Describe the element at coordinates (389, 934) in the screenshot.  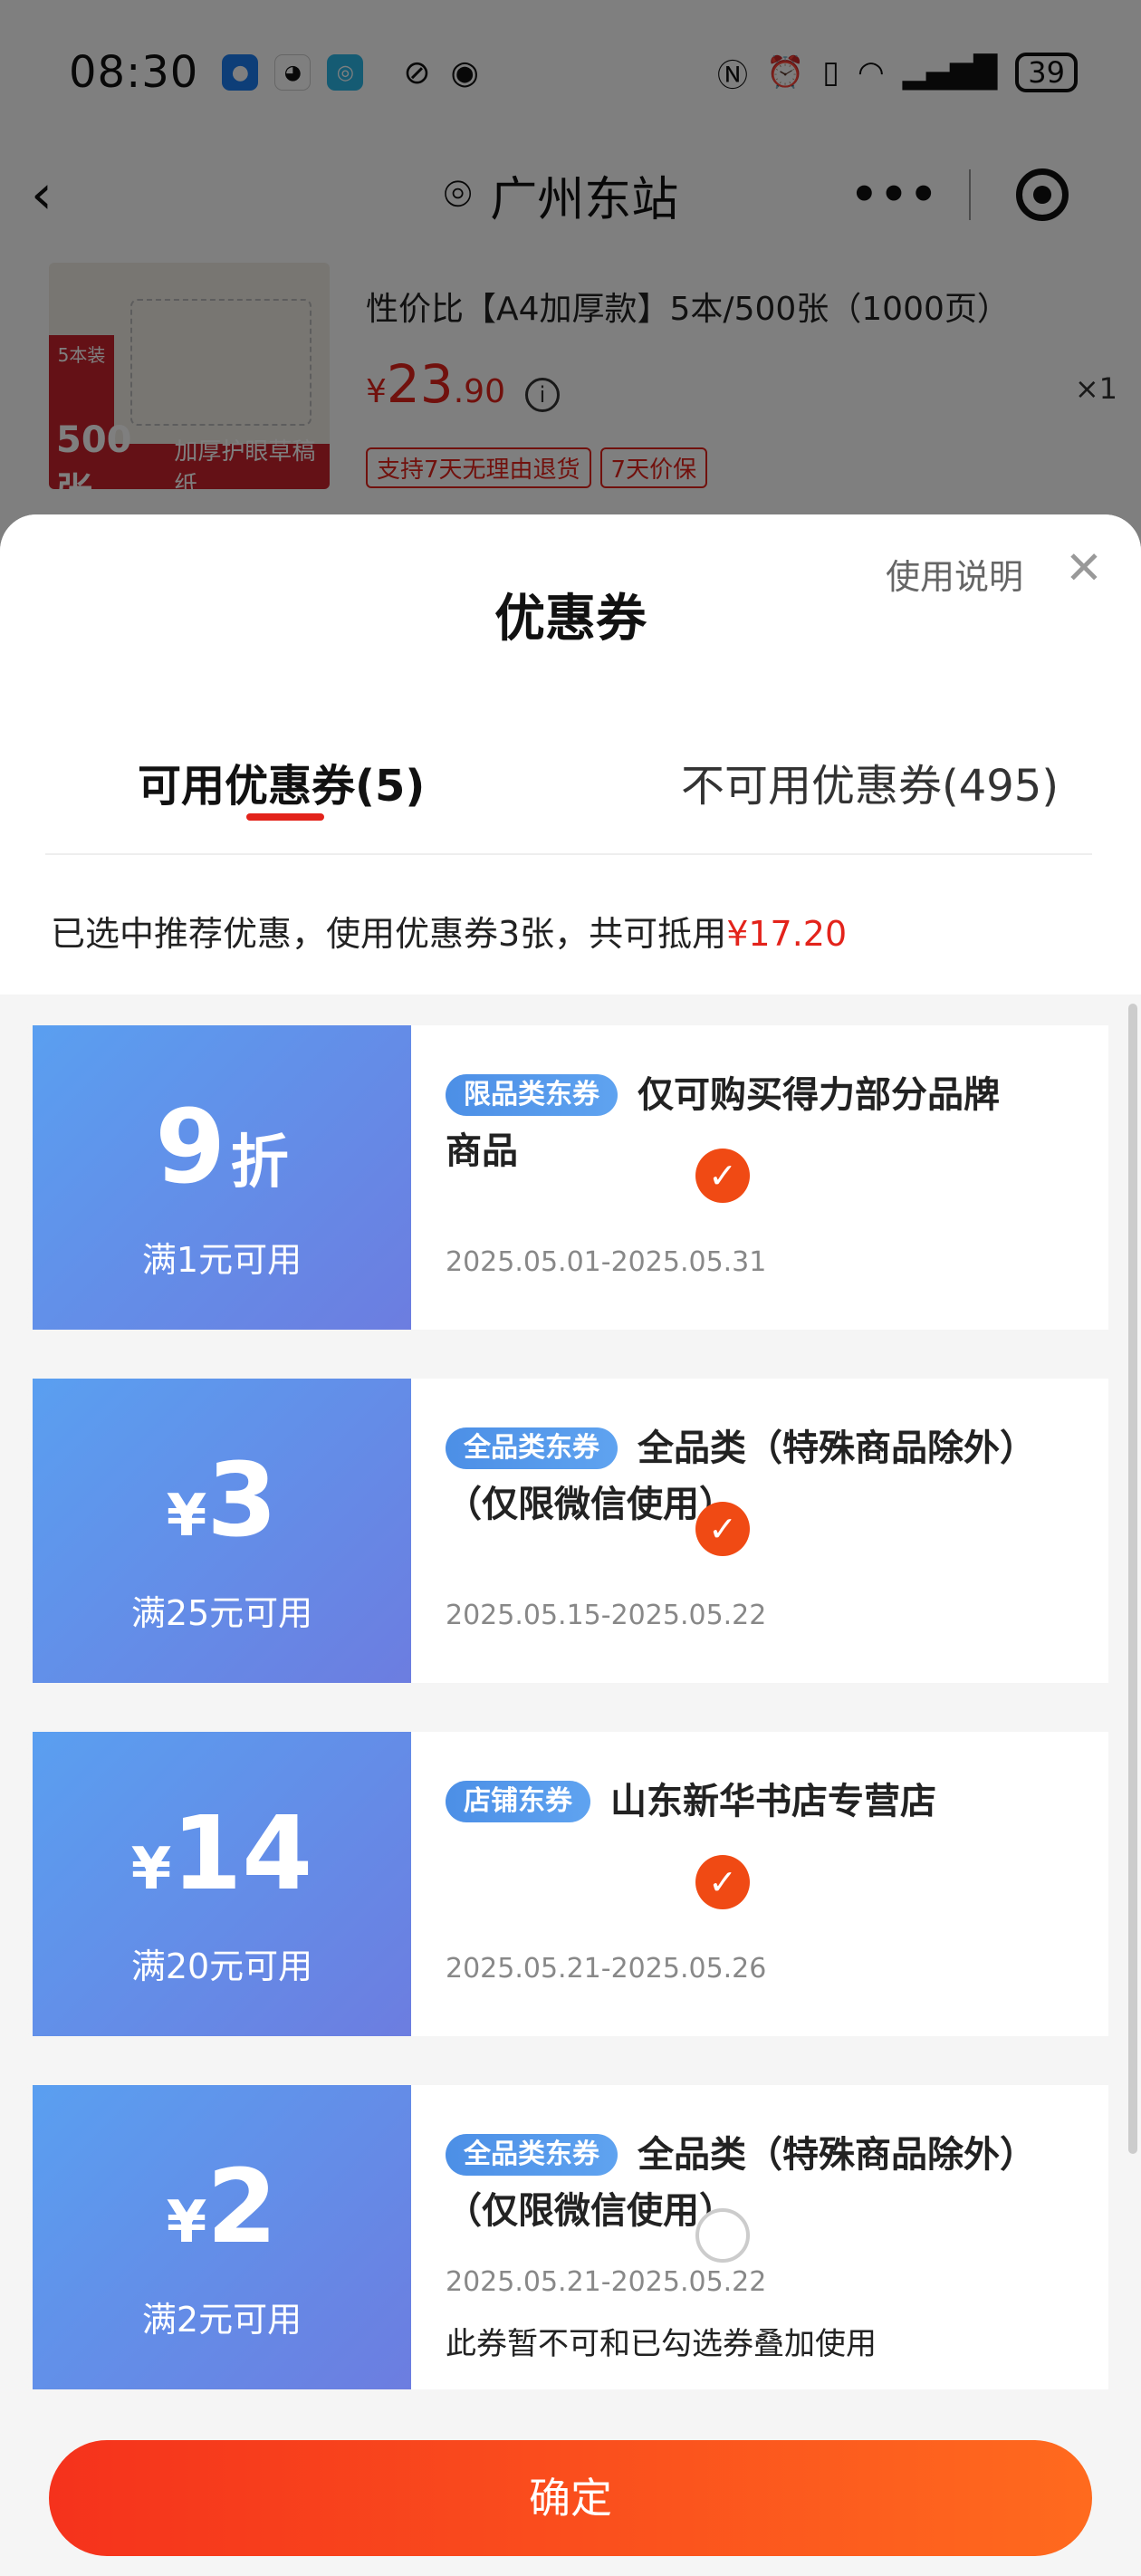
I see `summary-text: 已选中推荐优惠，使用优惠券3张，共可抵用` at that location.